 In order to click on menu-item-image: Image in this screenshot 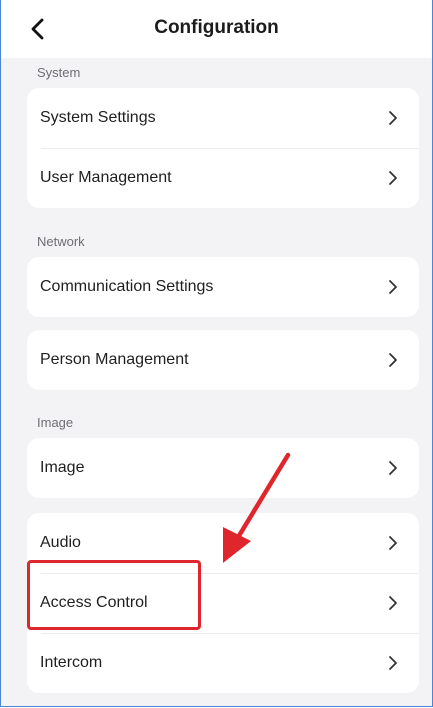, I will do `click(223, 468)`.